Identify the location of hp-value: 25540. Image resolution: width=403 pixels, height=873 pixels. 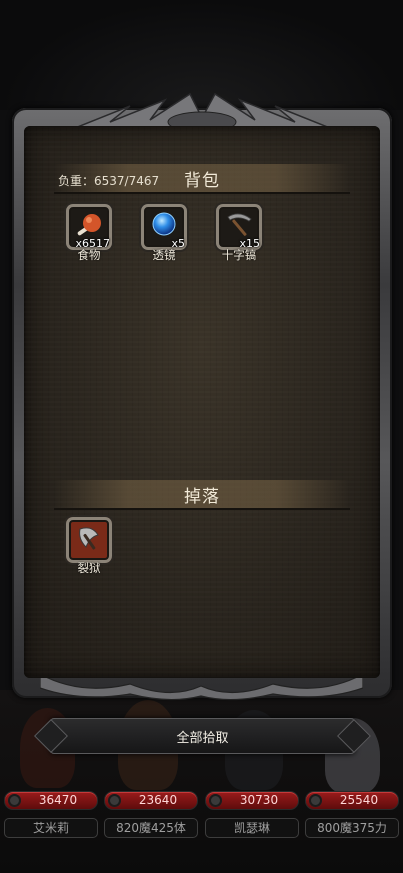
(359, 800).